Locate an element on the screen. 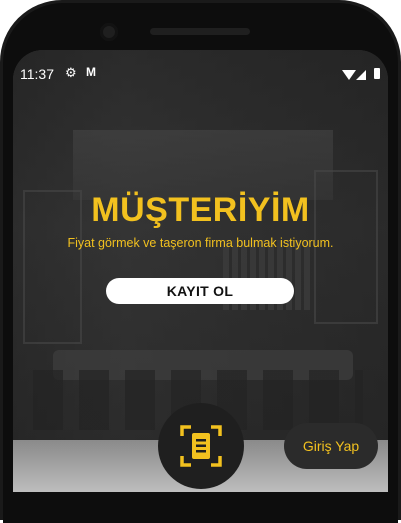 Image resolution: width=401 pixels, height=523 pixels. page-title: MÜŞTERİYİM is located at coordinates (200, 210).